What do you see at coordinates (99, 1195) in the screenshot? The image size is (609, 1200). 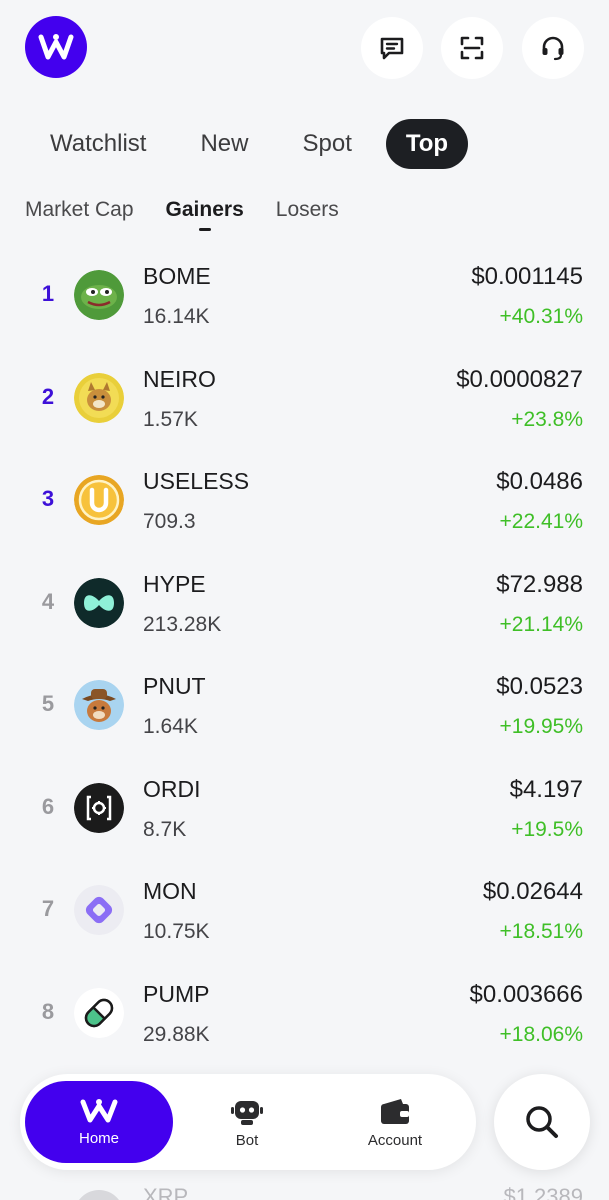 I see `xrp-icon` at bounding box center [99, 1195].